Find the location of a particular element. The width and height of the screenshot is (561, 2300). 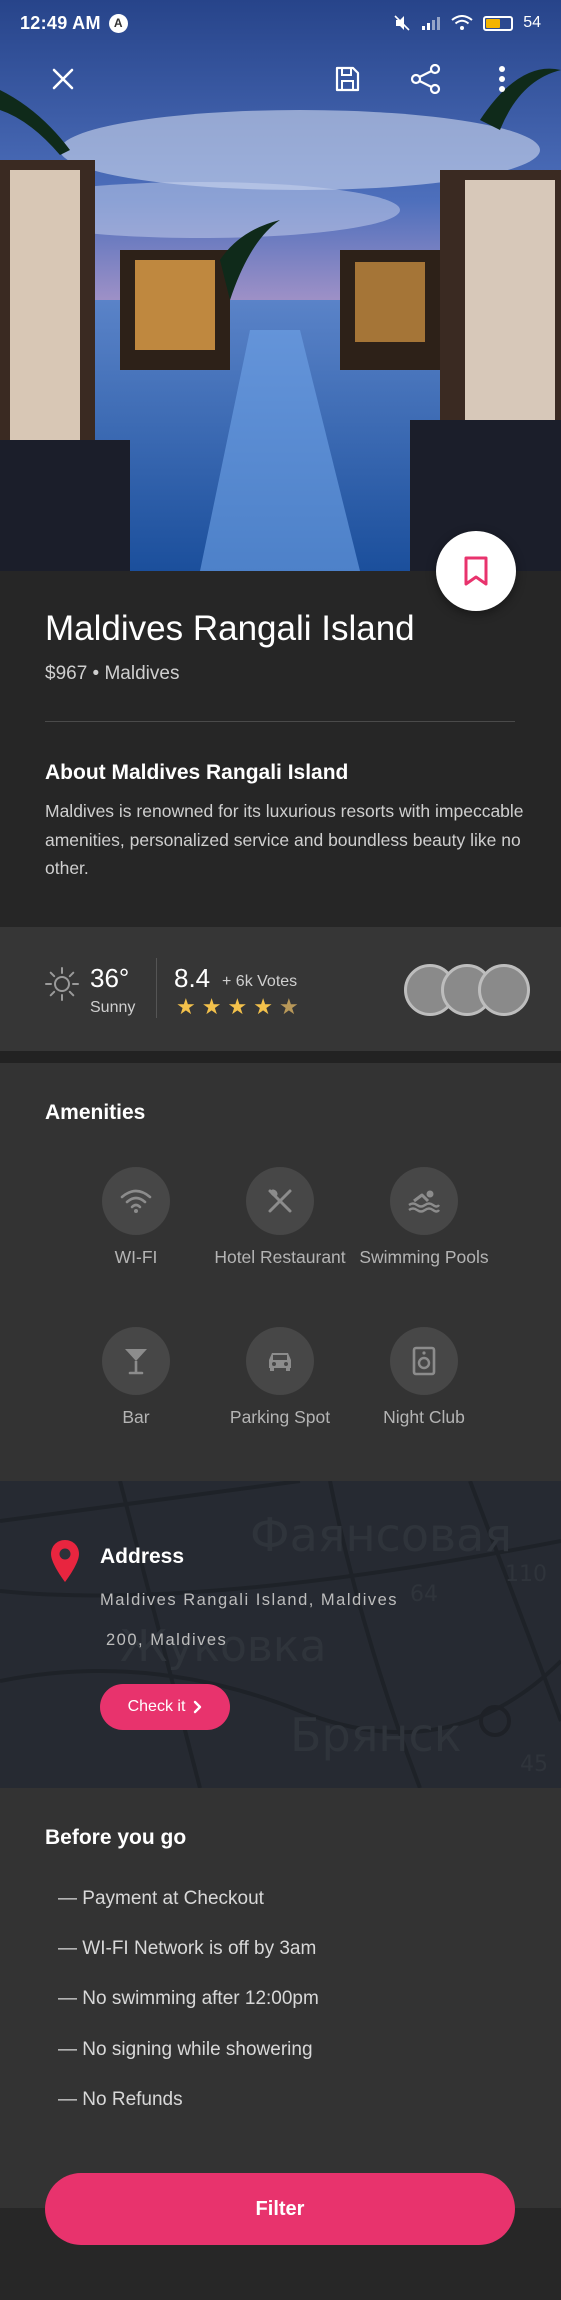

wifi-status-icon is located at coordinates (462, 22).